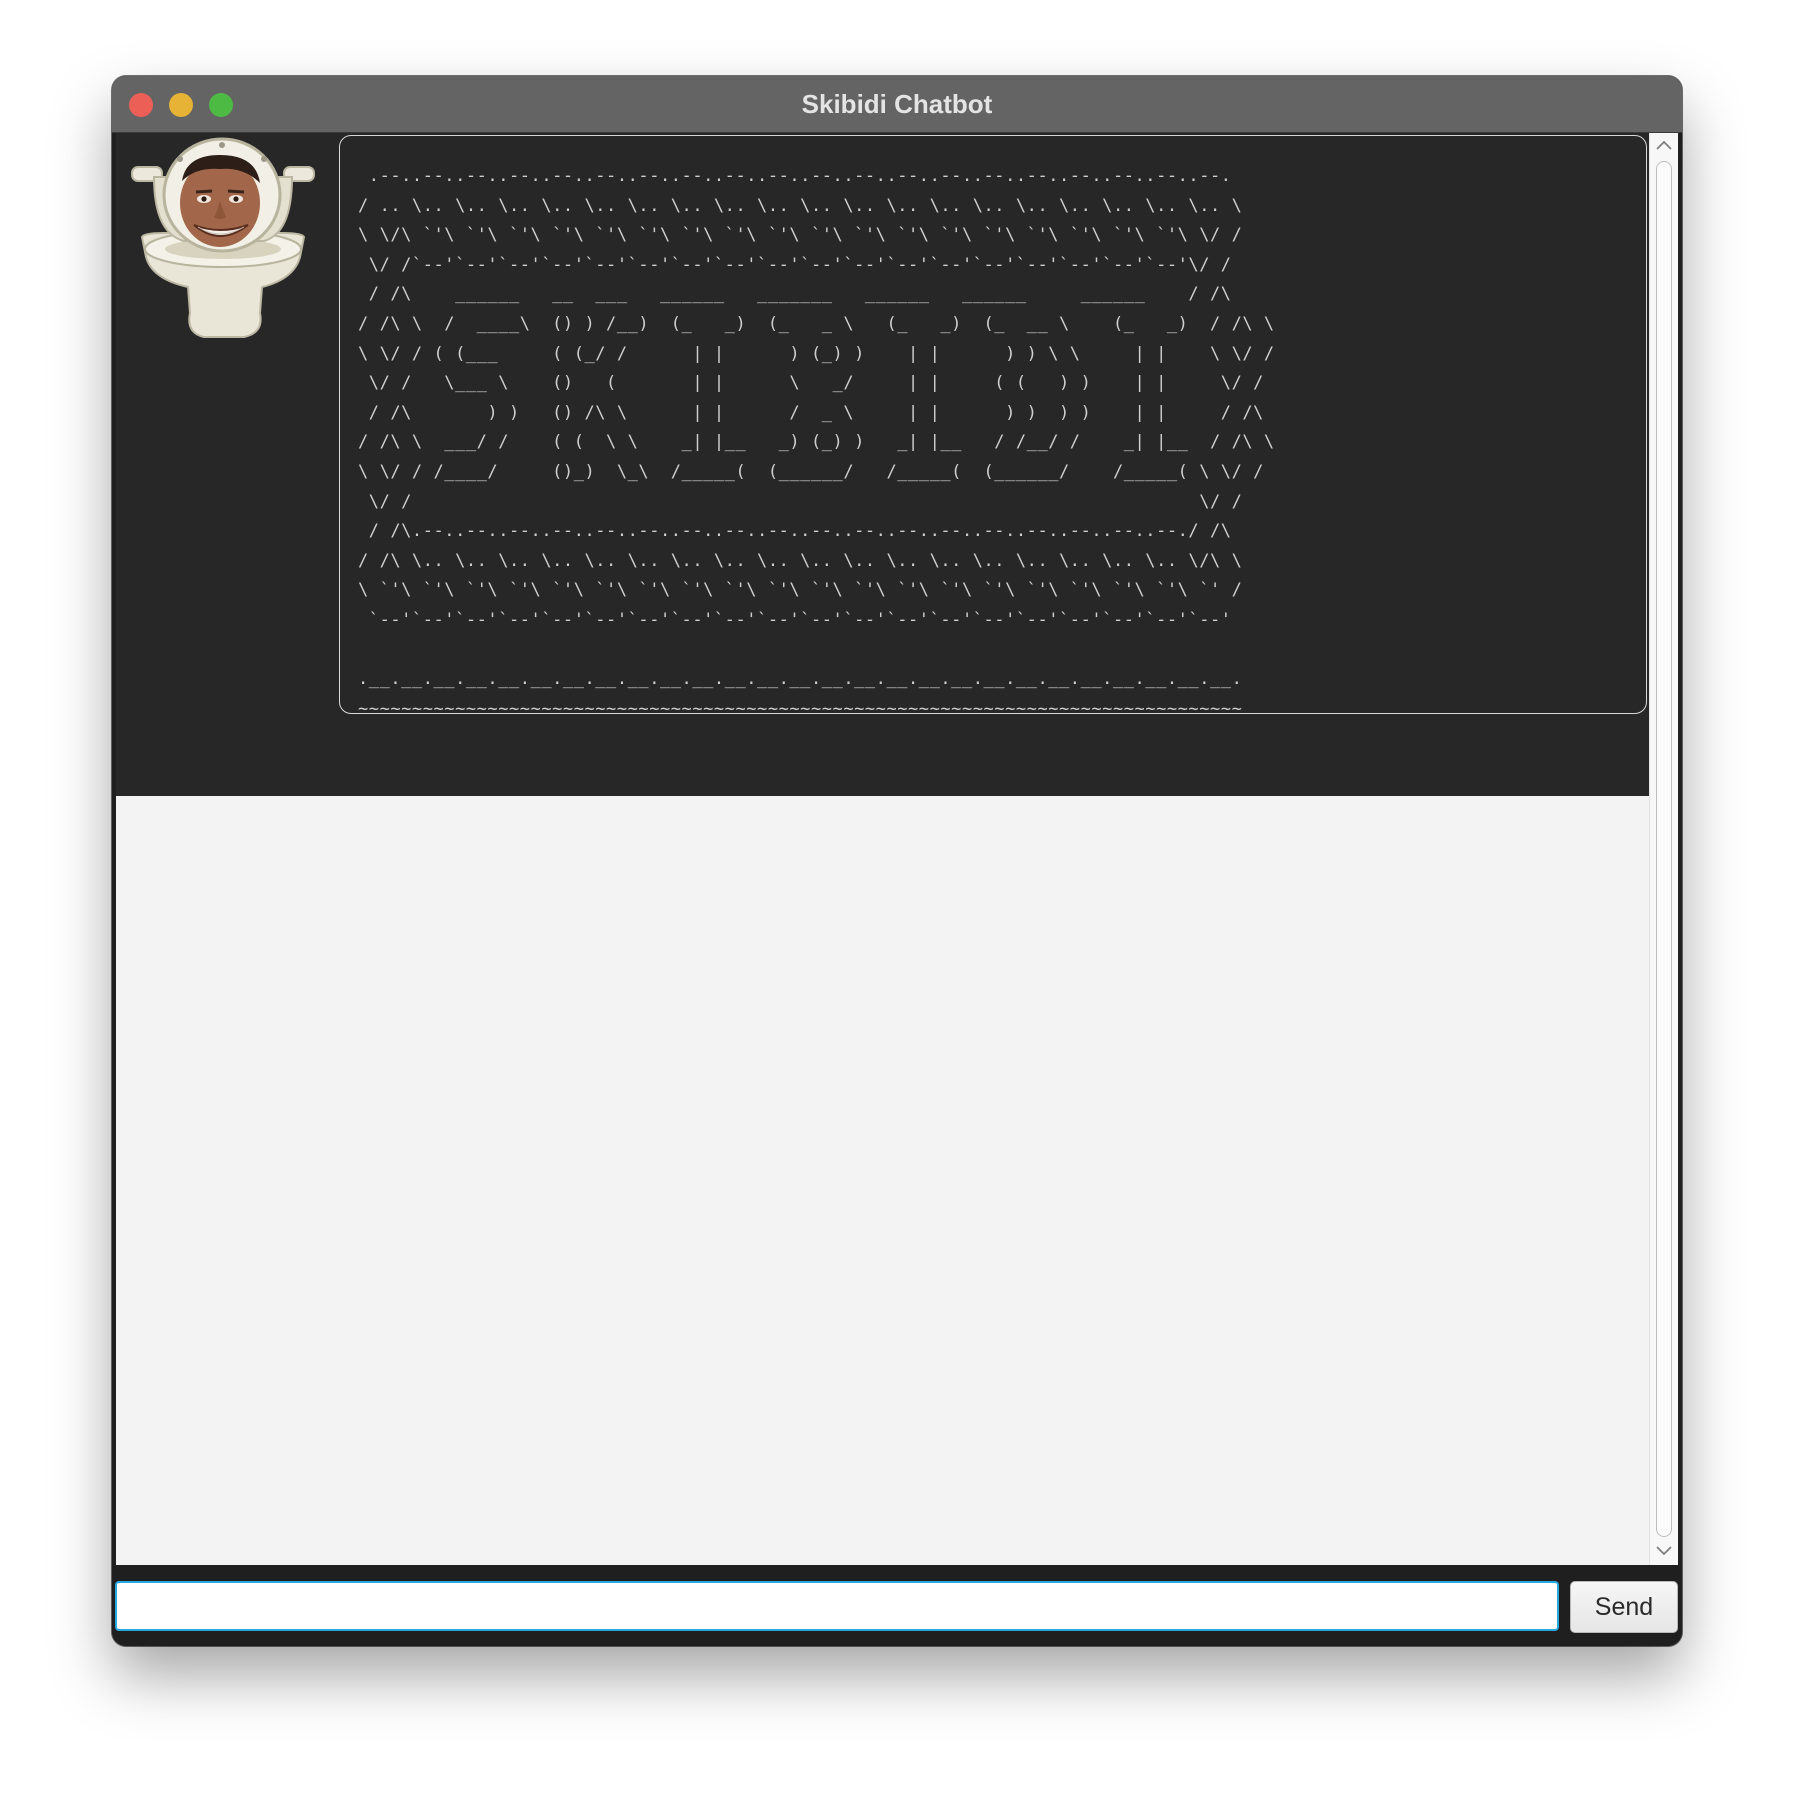 The image size is (1794, 1794). Describe the element at coordinates (1624, 1607) in the screenshot. I see `send-button: Send` at that location.